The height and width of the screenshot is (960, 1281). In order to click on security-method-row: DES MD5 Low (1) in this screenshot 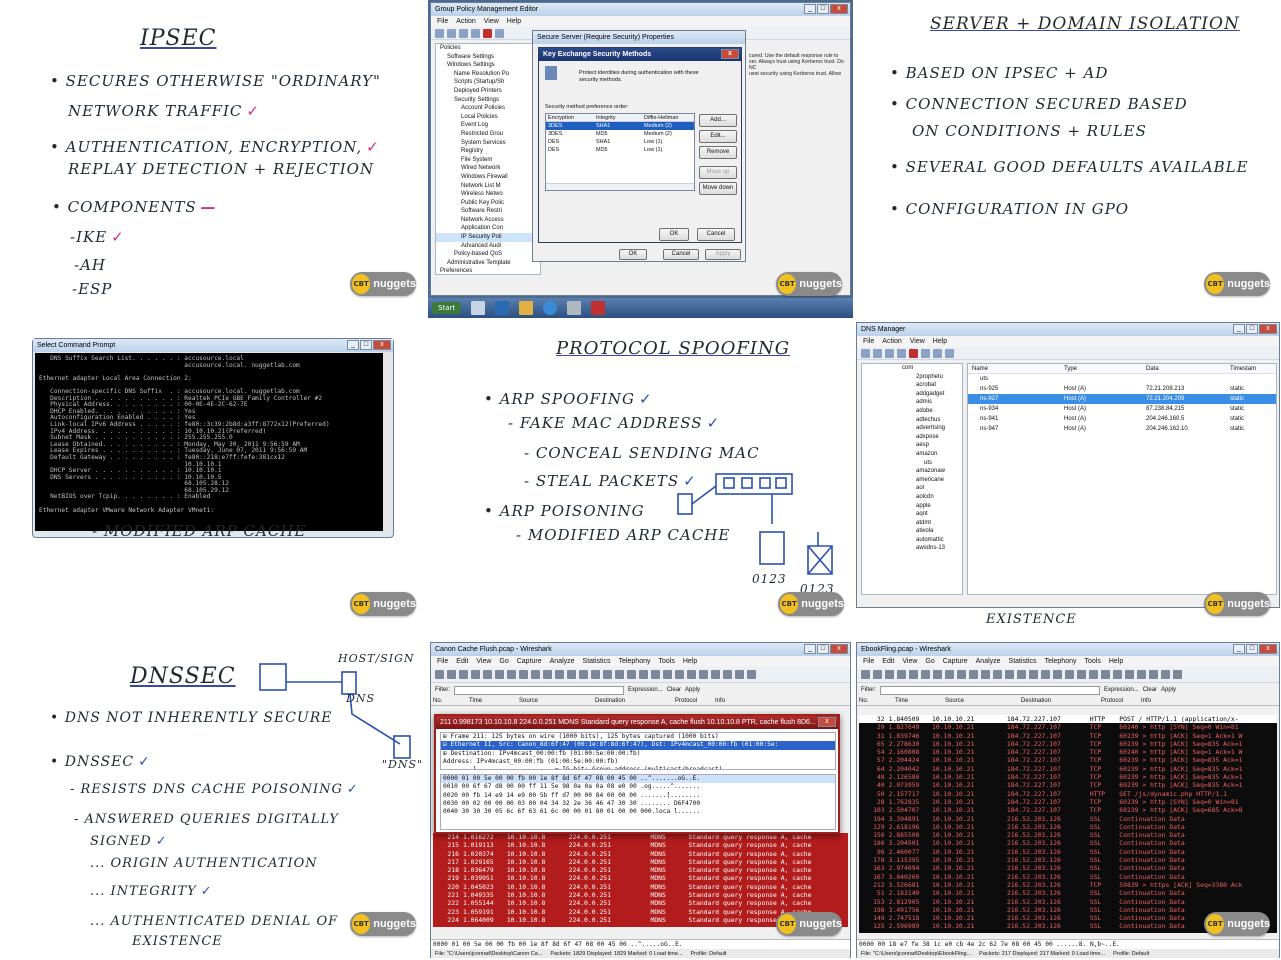, I will do `click(620, 150)`.